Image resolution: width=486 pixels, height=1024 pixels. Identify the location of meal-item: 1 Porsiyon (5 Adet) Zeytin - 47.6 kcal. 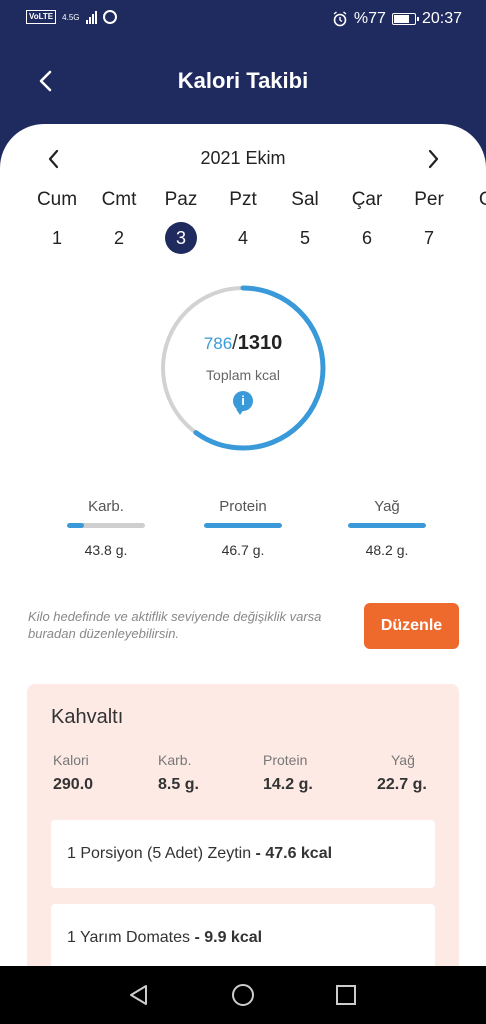
(243, 854).